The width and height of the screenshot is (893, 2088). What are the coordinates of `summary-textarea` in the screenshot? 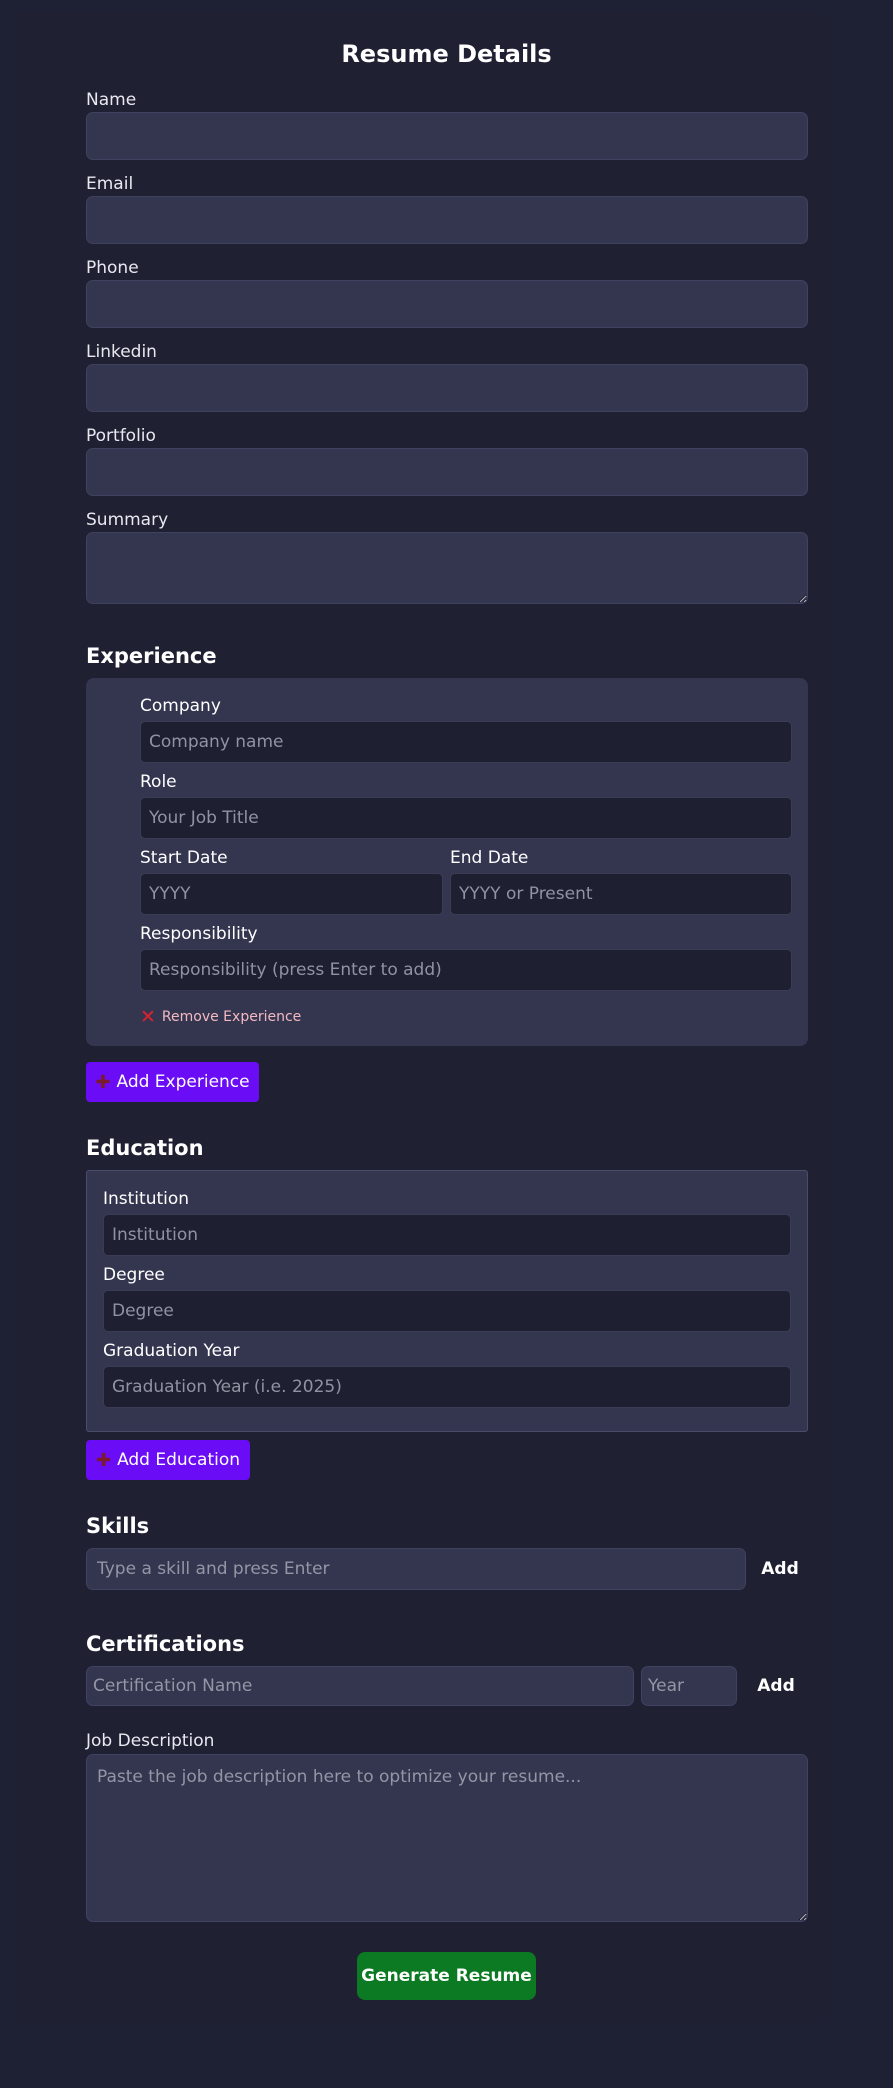 It's located at (447, 568).